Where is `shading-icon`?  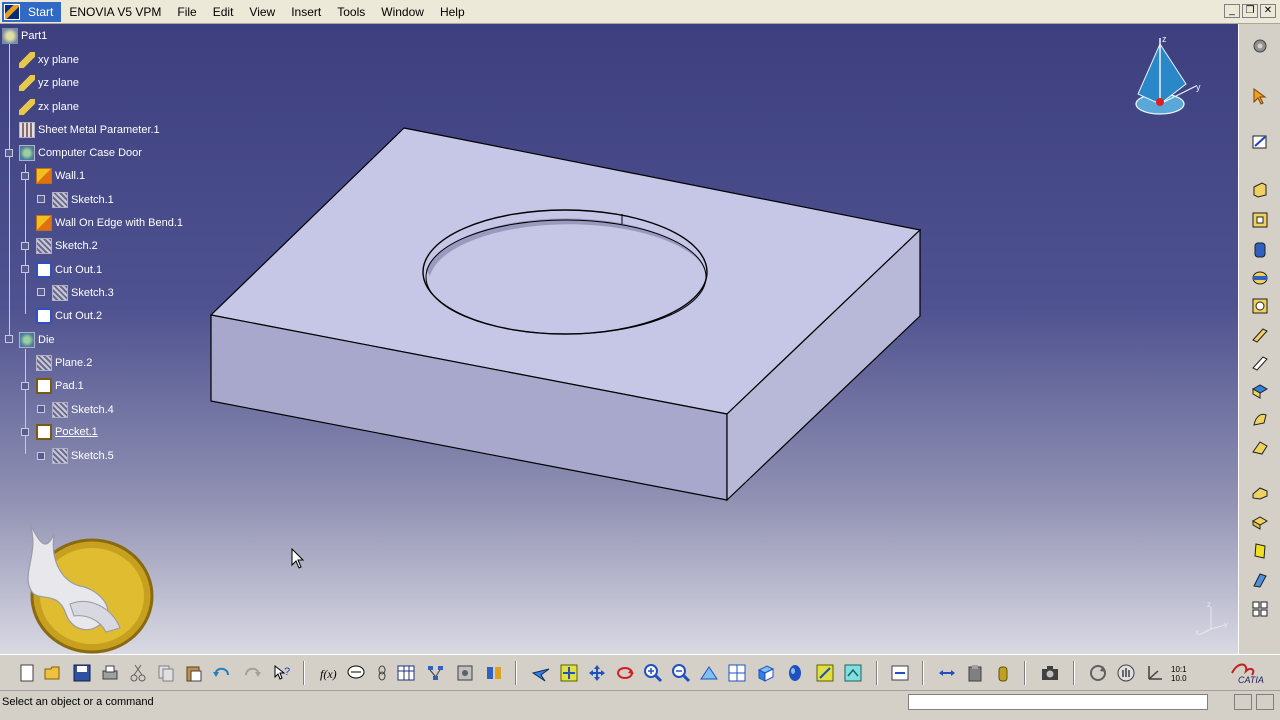 shading-icon is located at coordinates (795, 673).